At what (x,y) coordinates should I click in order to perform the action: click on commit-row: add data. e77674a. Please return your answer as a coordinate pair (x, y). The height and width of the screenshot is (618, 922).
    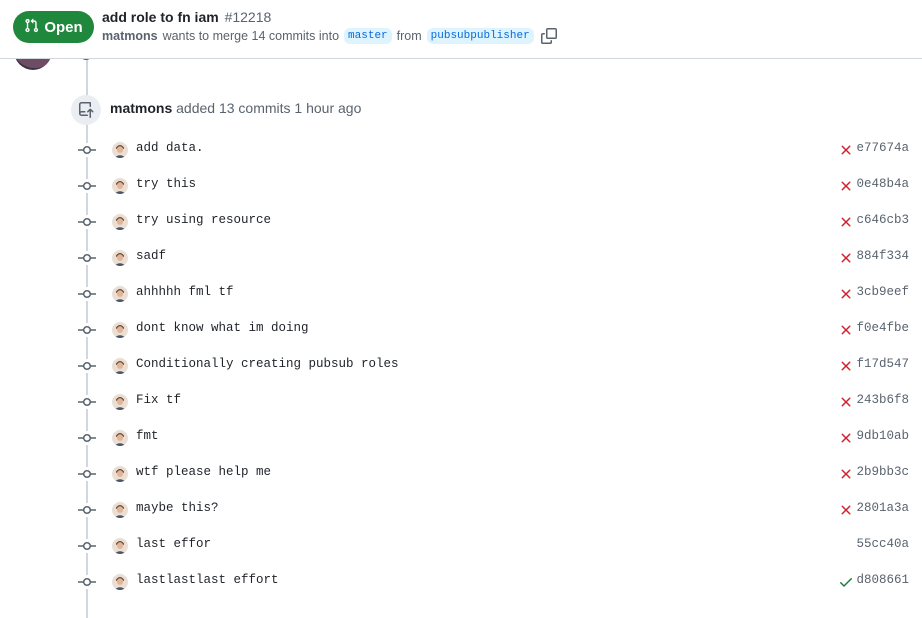
    Looking at the image, I should click on (461, 150).